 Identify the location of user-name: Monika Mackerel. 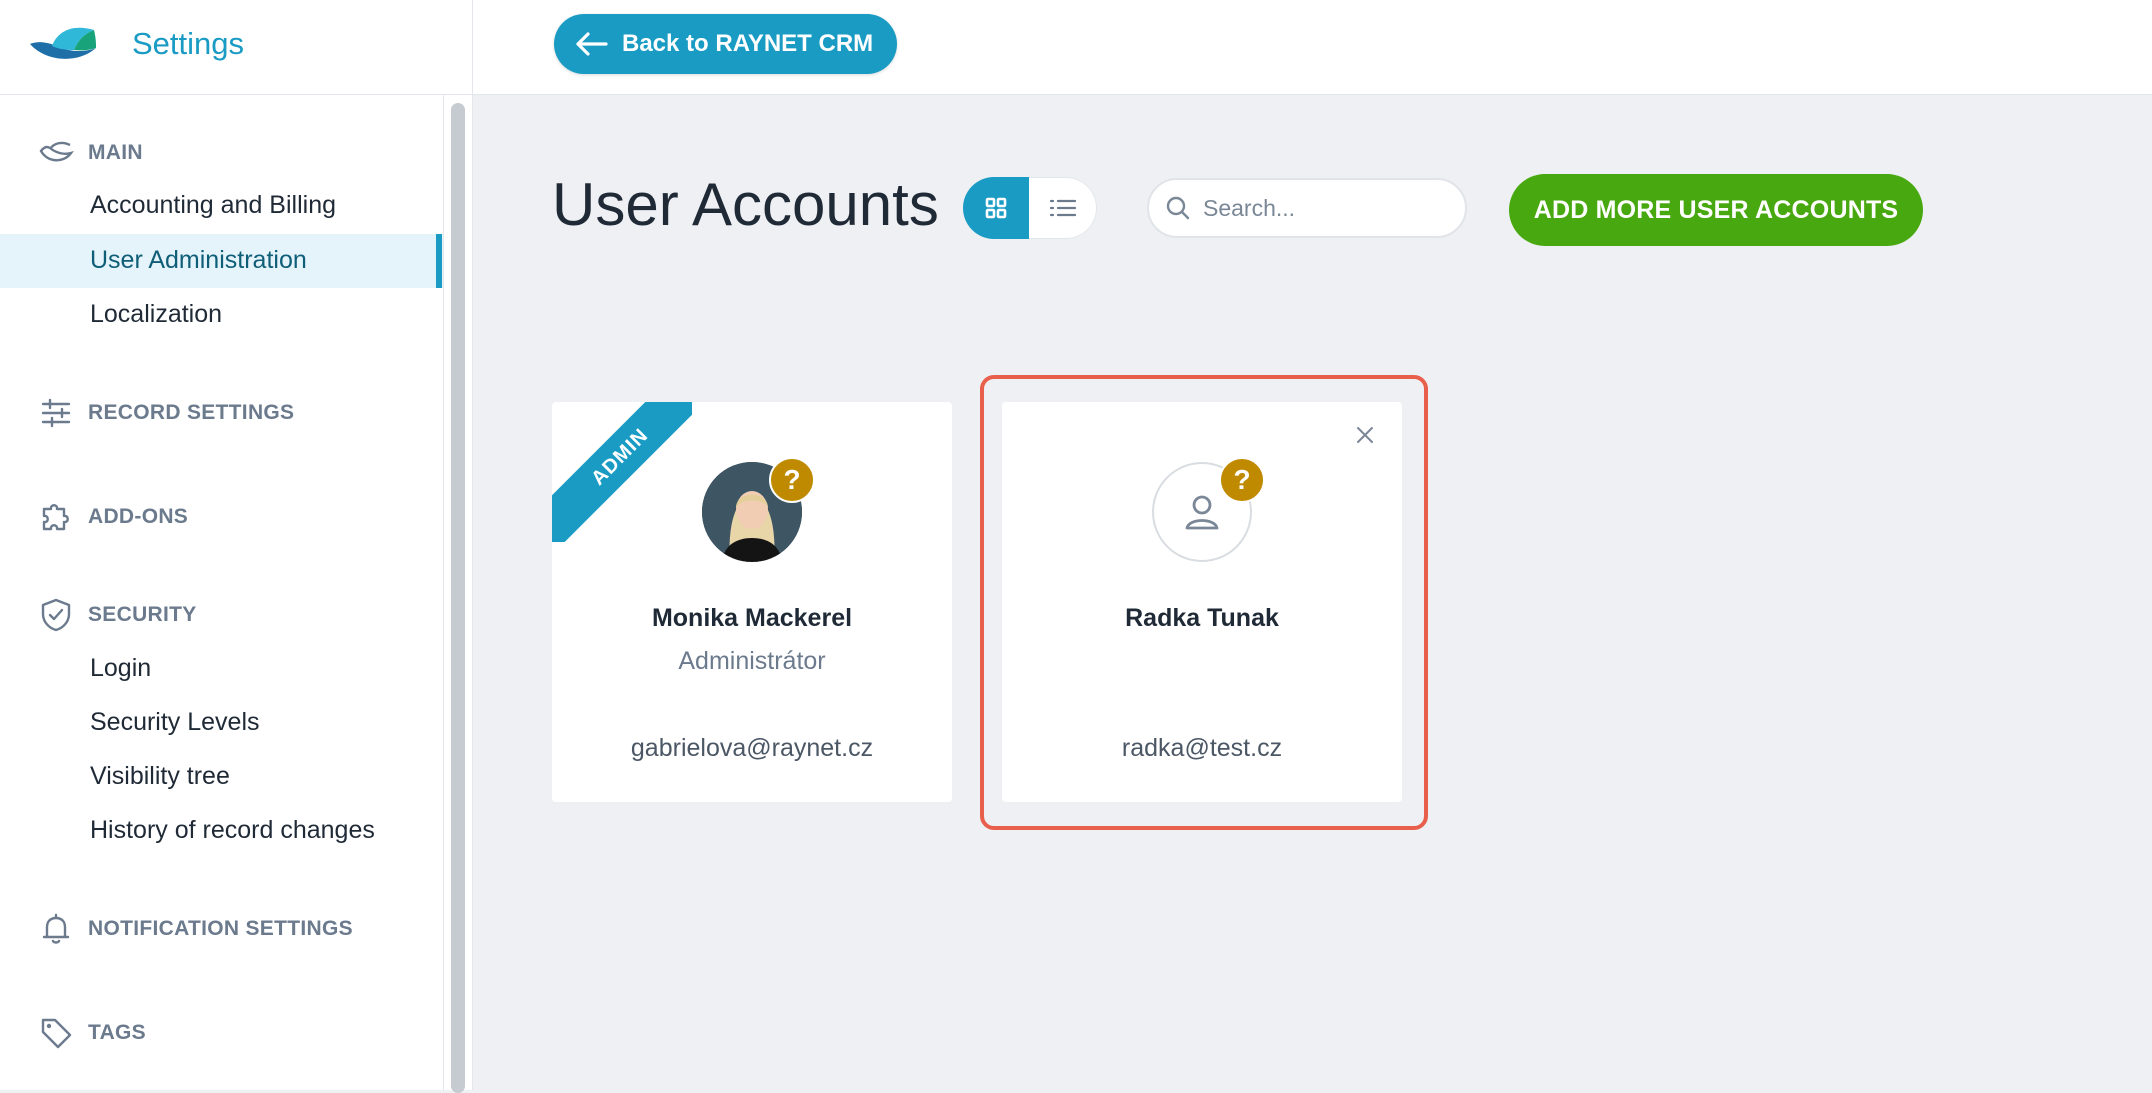
(752, 618).